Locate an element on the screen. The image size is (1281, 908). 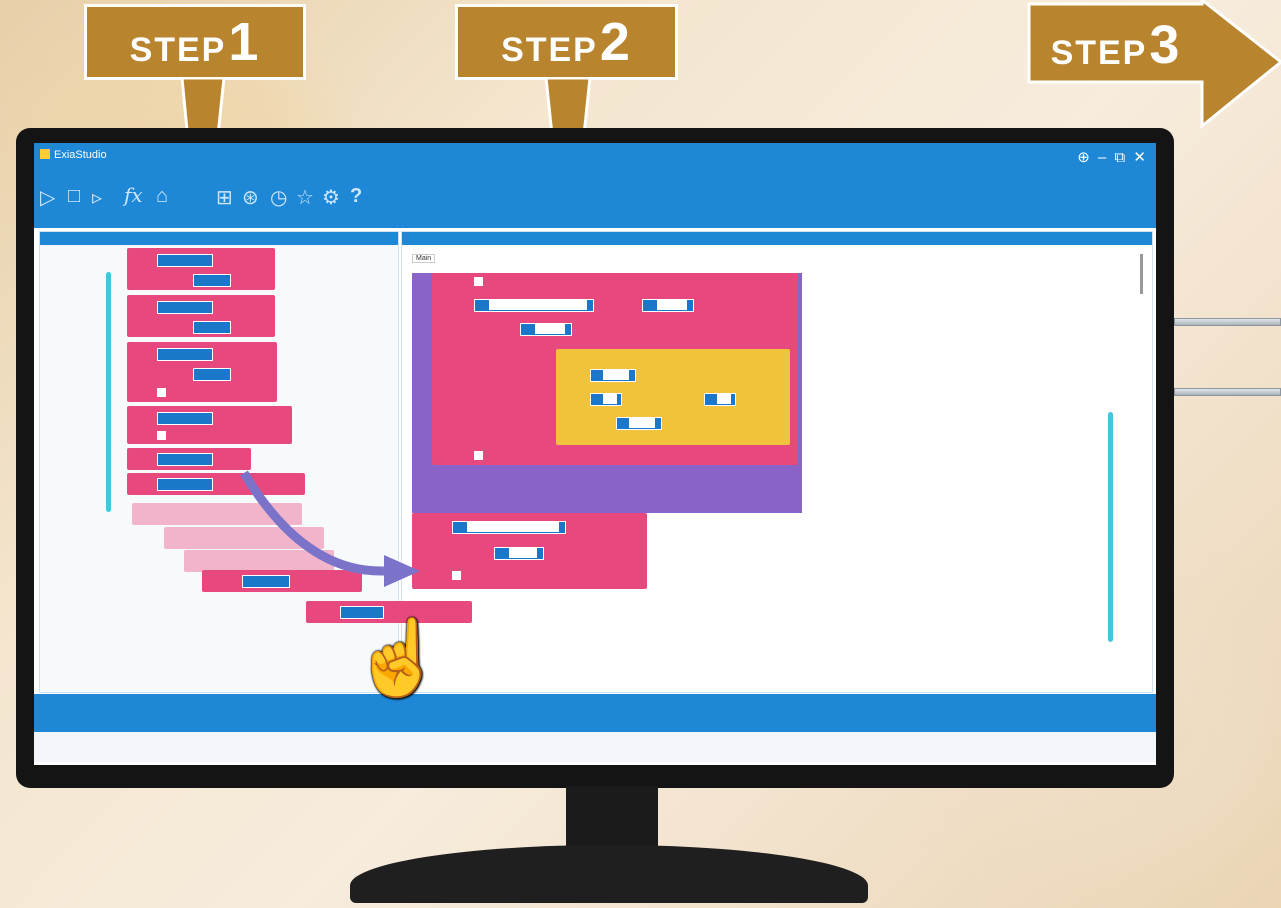
step-2-callout: STEP 2 is located at coordinates (566, 42).